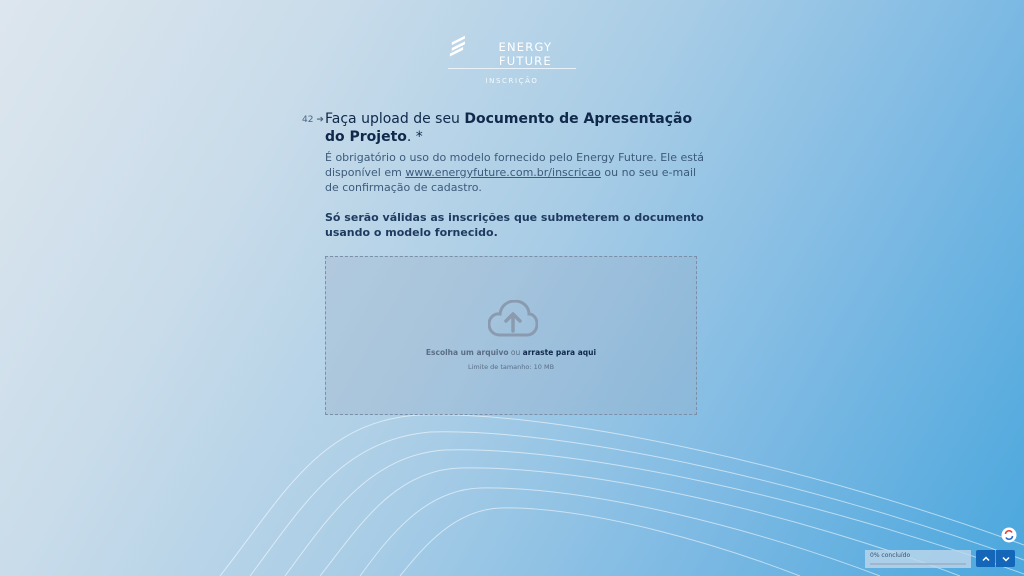 The width and height of the screenshot is (1024, 576). Describe the element at coordinates (457, 46) in the screenshot. I see `energy-future-logo-icon` at that location.